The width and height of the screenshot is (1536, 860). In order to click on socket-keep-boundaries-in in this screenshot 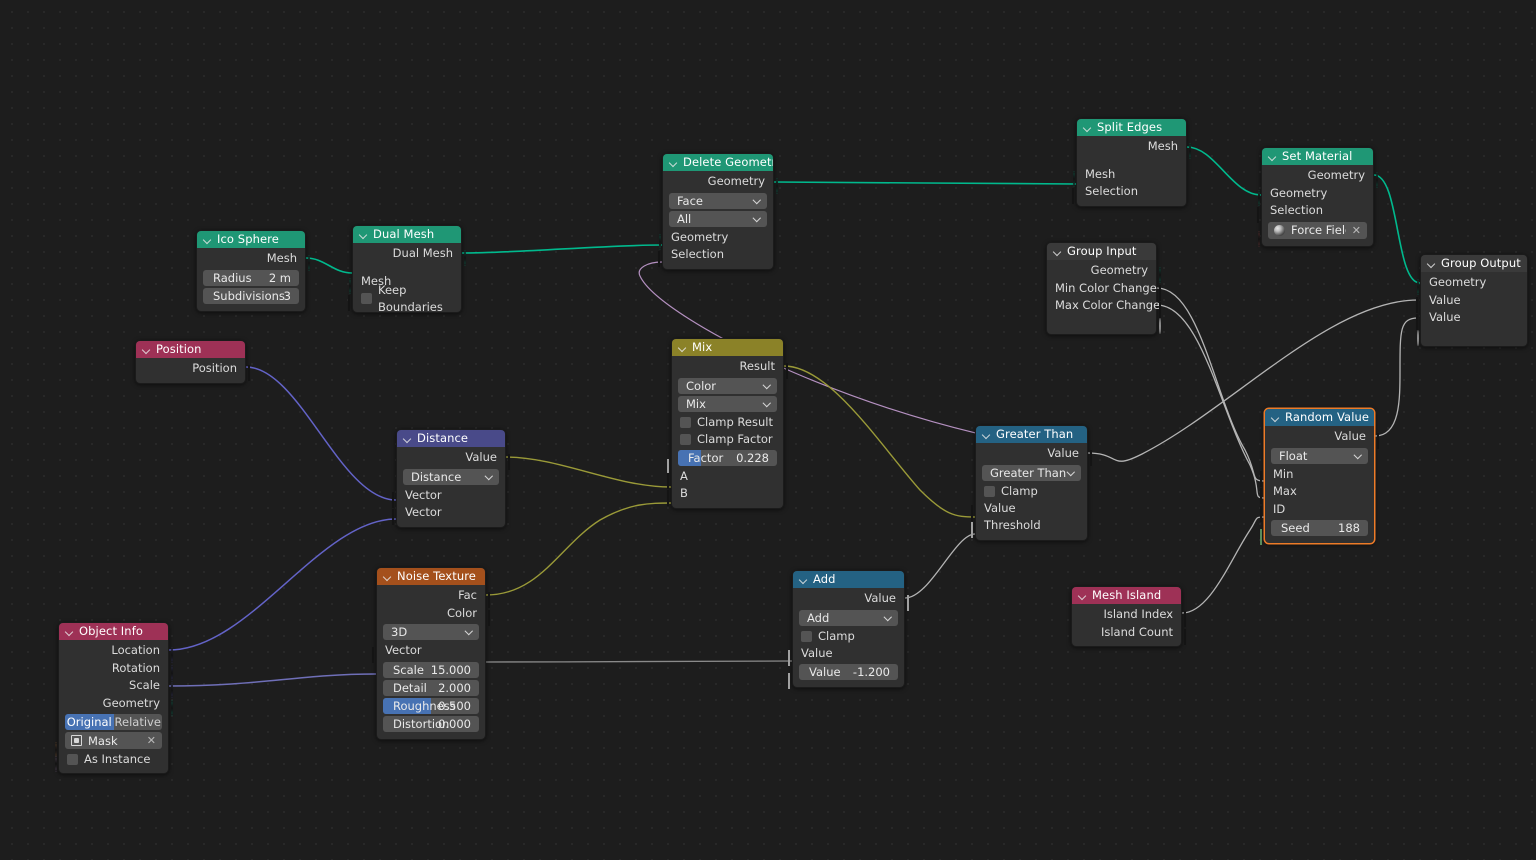, I will do `click(352, 303)`.